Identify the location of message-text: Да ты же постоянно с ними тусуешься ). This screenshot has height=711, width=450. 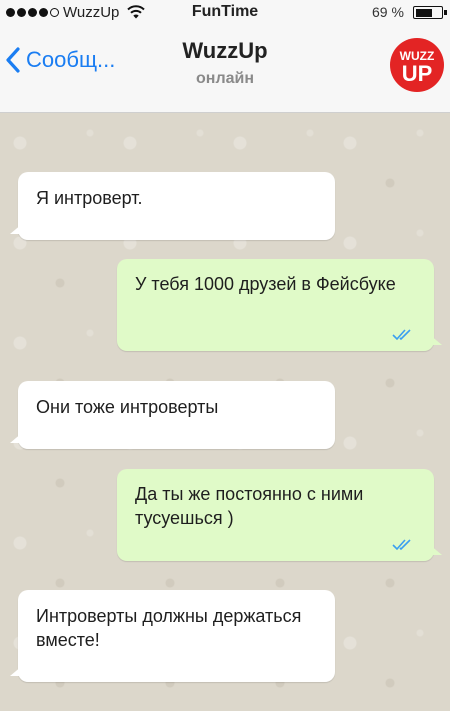
(249, 506).